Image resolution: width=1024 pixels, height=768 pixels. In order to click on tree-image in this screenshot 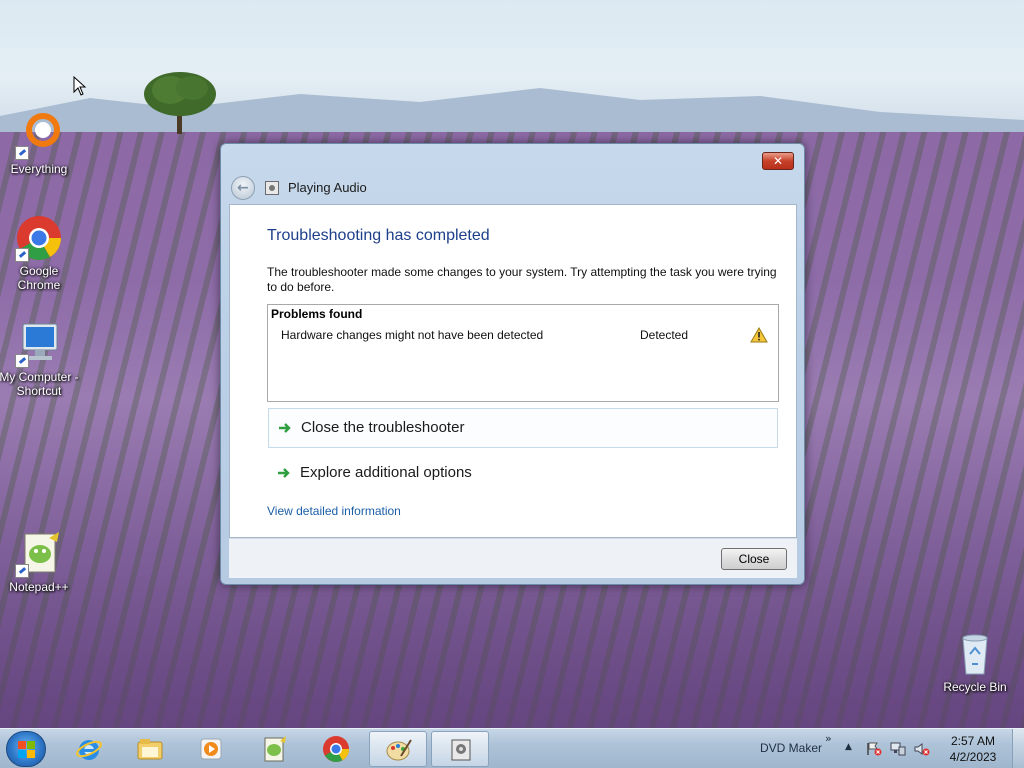, I will do `click(180, 103)`.